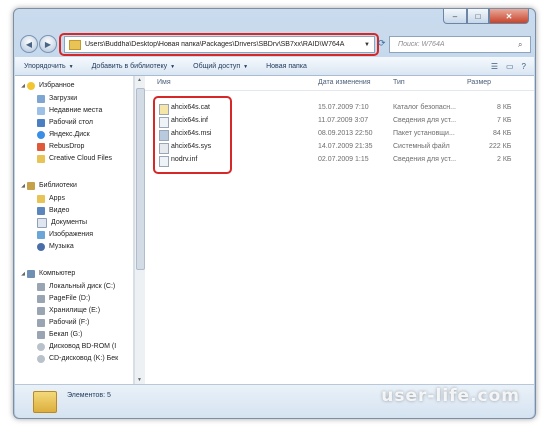  I want to click on nav-item-drive-g: Бекап (G:), so click(59, 334).